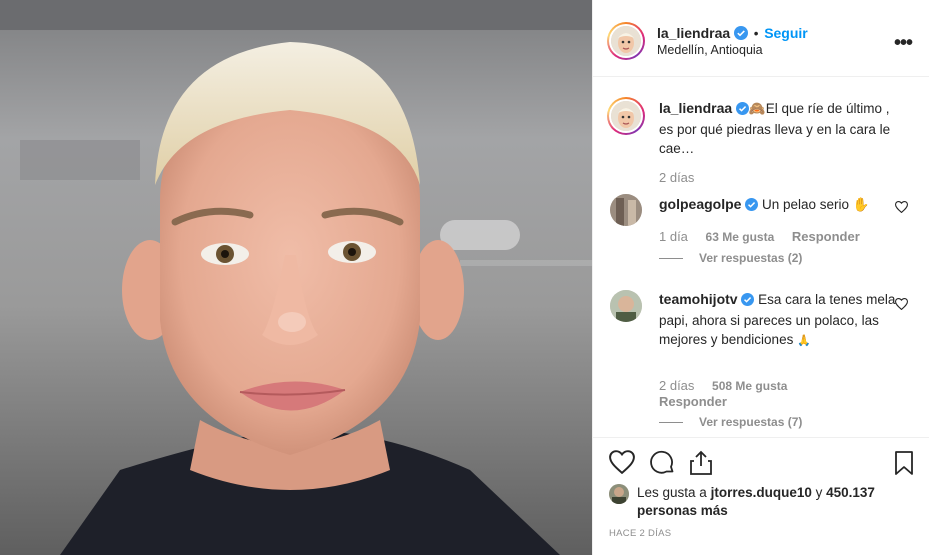 The image size is (929, 555). I want to click on view-replies-button: Ver respuestas (7), so click(730, 422).